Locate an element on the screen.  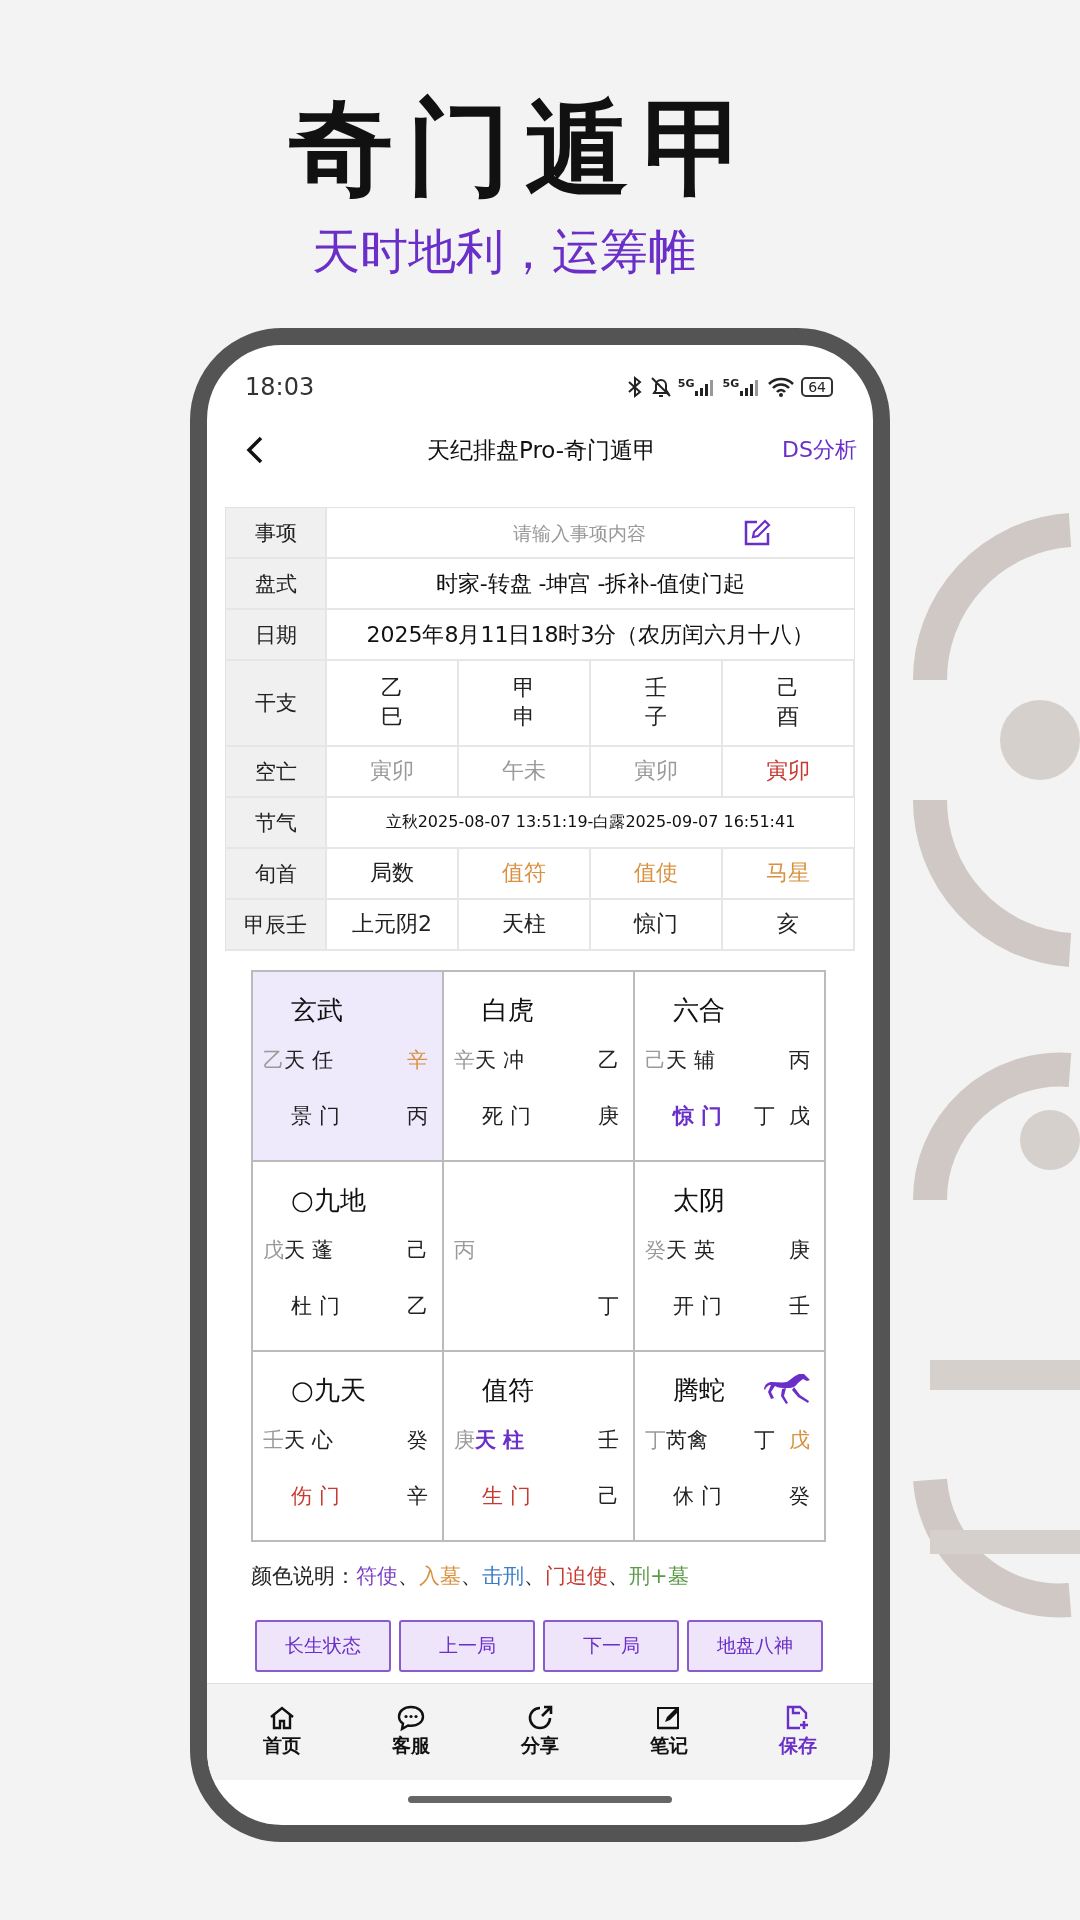
palace-cell: 白虎 辛天 冲 乙 死 门 庚 is located at coordinates (539, 1067).